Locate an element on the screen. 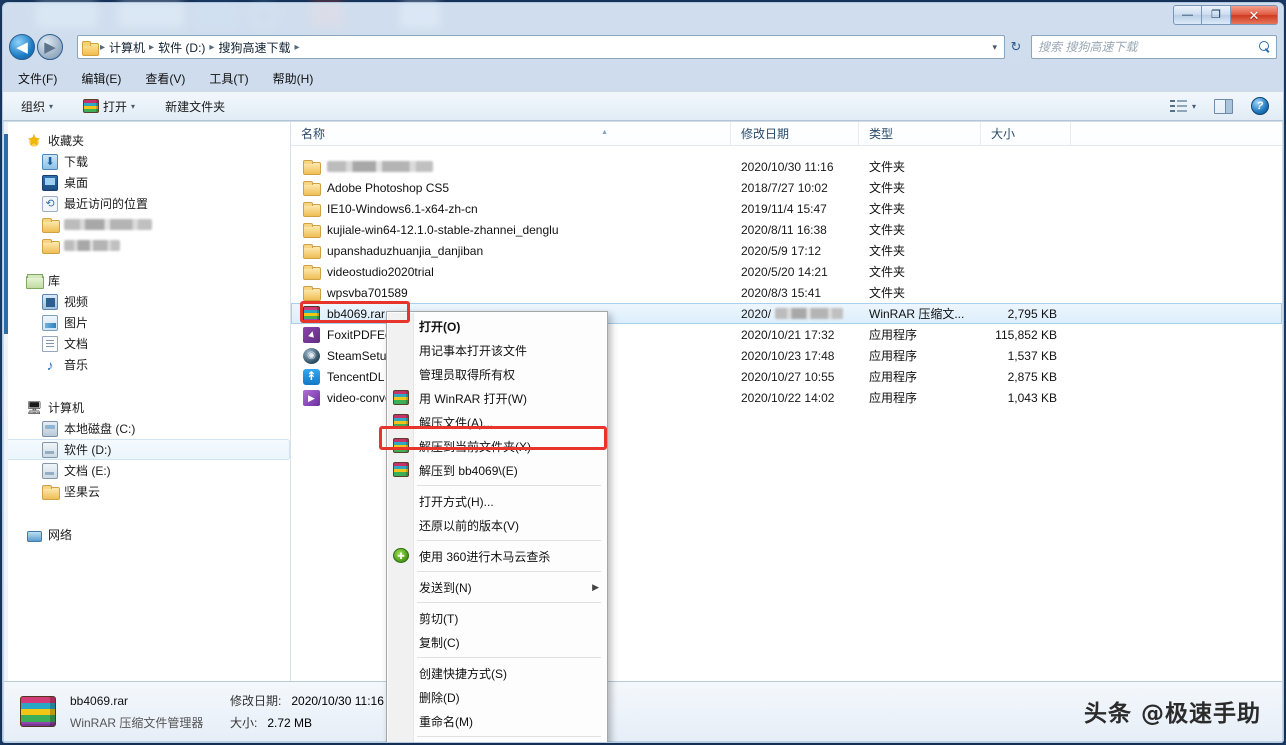 This screenshot has width=1286, height=745. column-header-type: 类型 is located at coordinates (920, 133).